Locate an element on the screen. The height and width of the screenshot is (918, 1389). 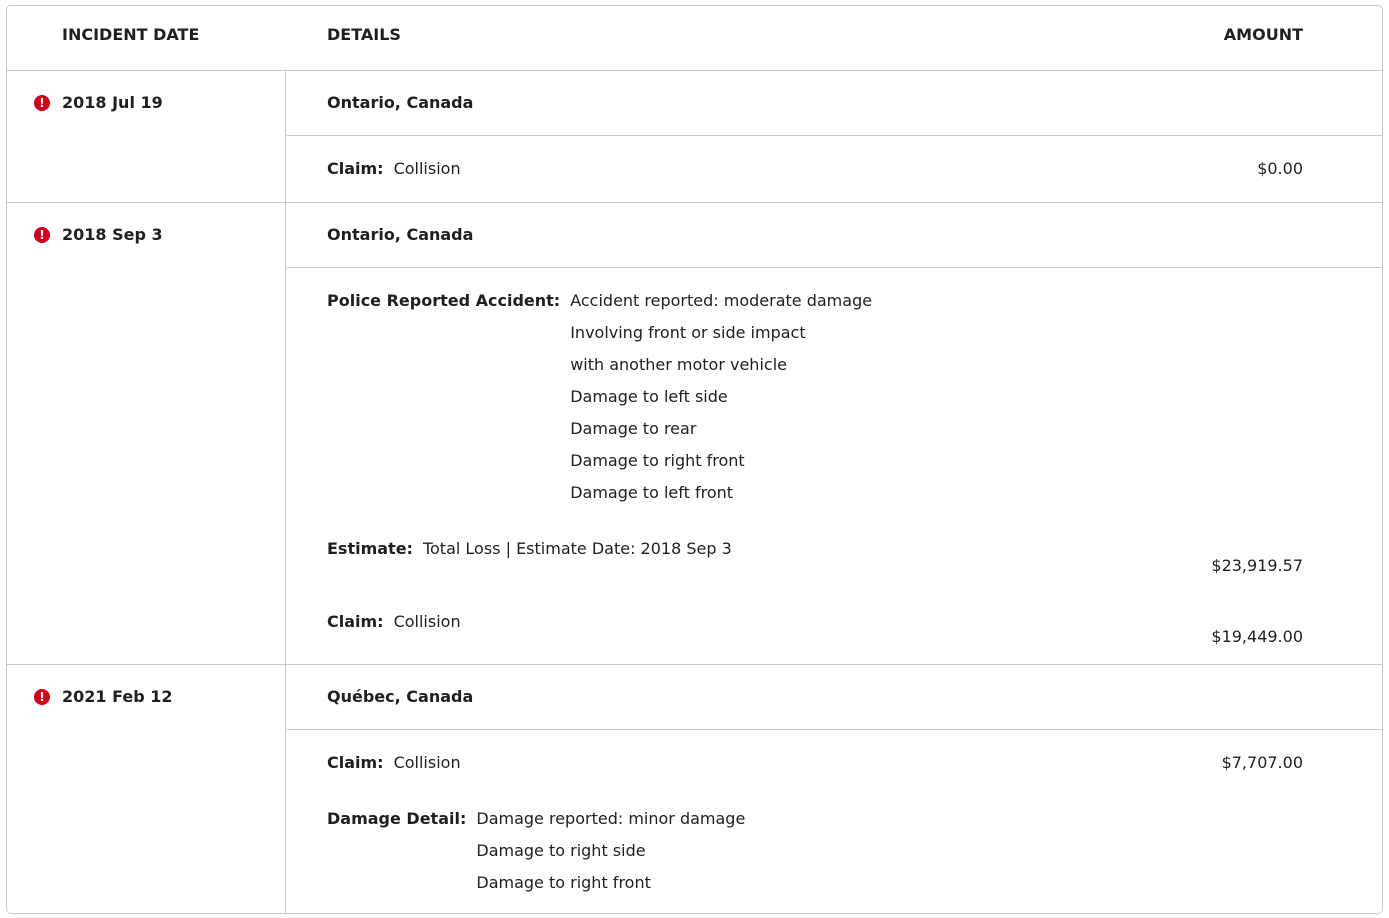
police-detail: Damage to rear is located at coordinates (633, 428).